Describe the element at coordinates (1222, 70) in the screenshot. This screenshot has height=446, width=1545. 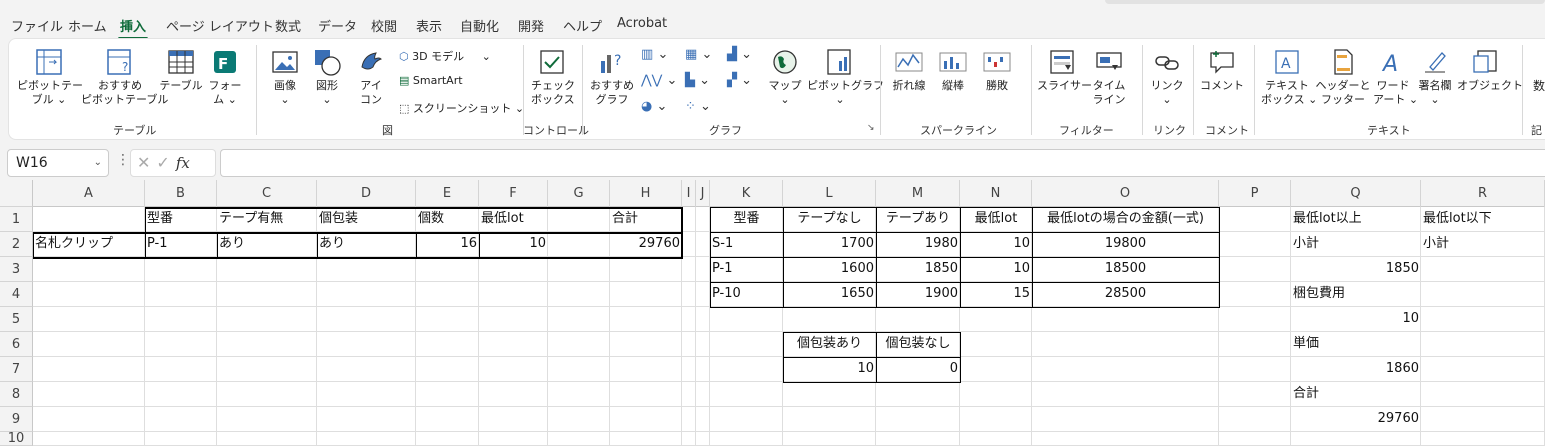
I see `comment-button: コメント` at that location.